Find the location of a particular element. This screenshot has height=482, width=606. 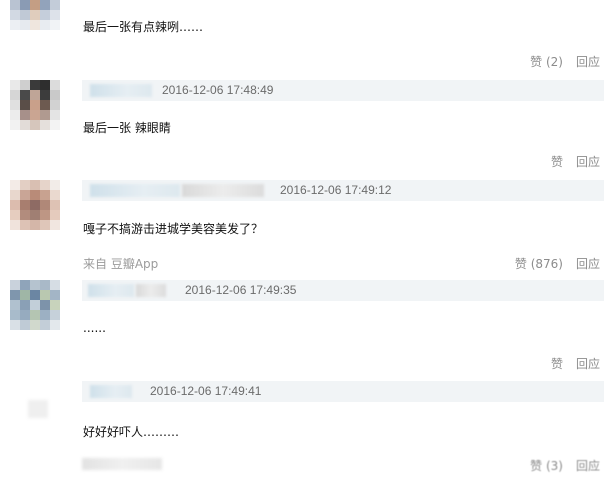

timestamp: 2016-12-06 17:49:35 is located at coordinates (241, 290).